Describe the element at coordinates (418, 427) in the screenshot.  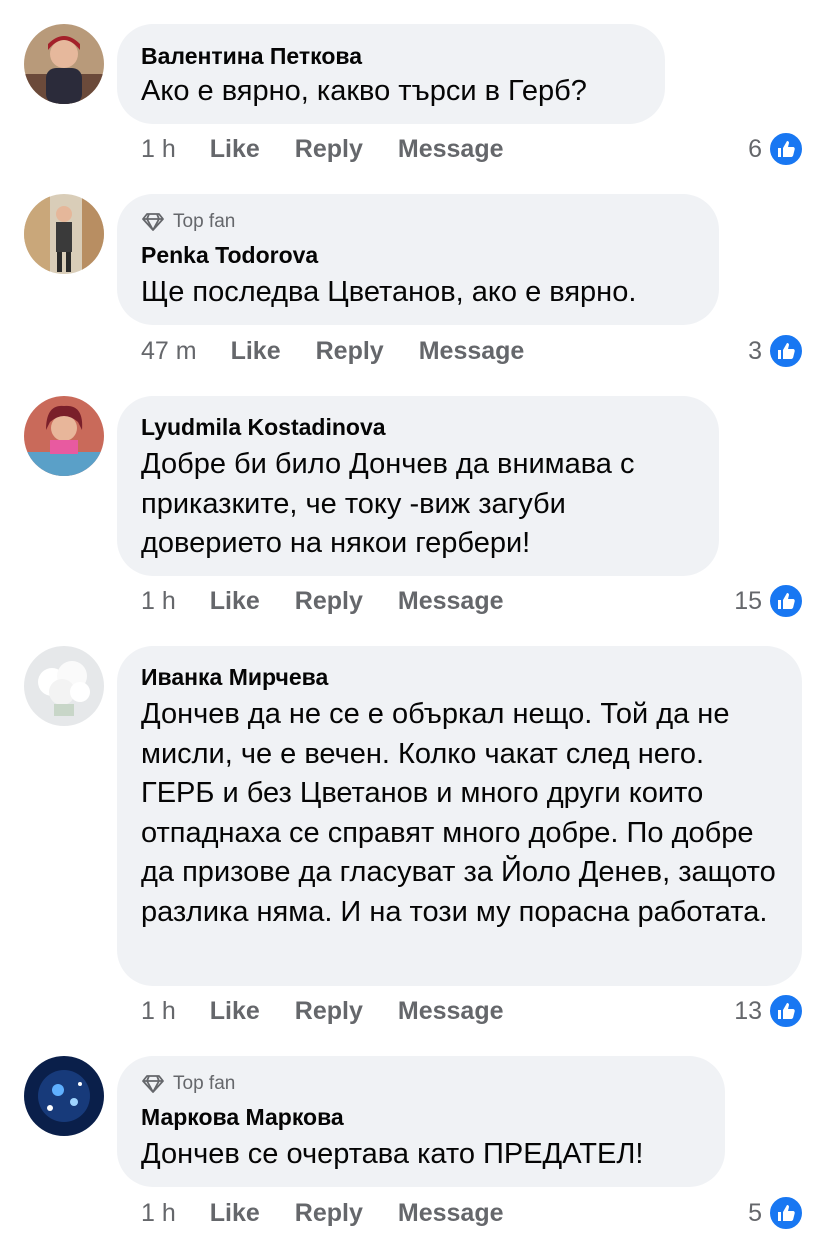
I see `comment-author: Lyudmila Kostadinova` at that location.